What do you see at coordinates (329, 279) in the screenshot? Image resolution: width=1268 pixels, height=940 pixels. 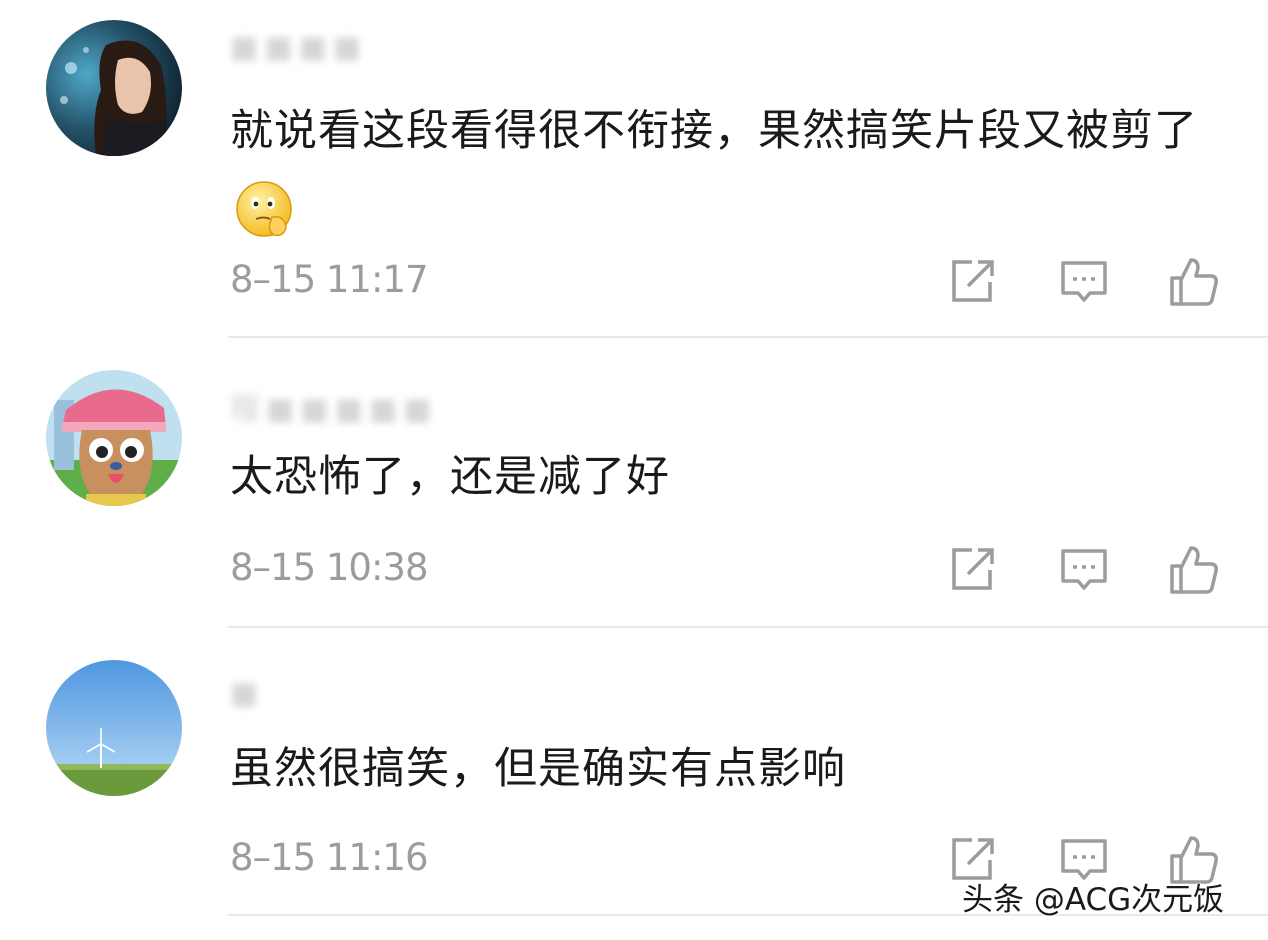 I see `comment-timestamp: 8–15 11:17` at bounding box center [329, 279].